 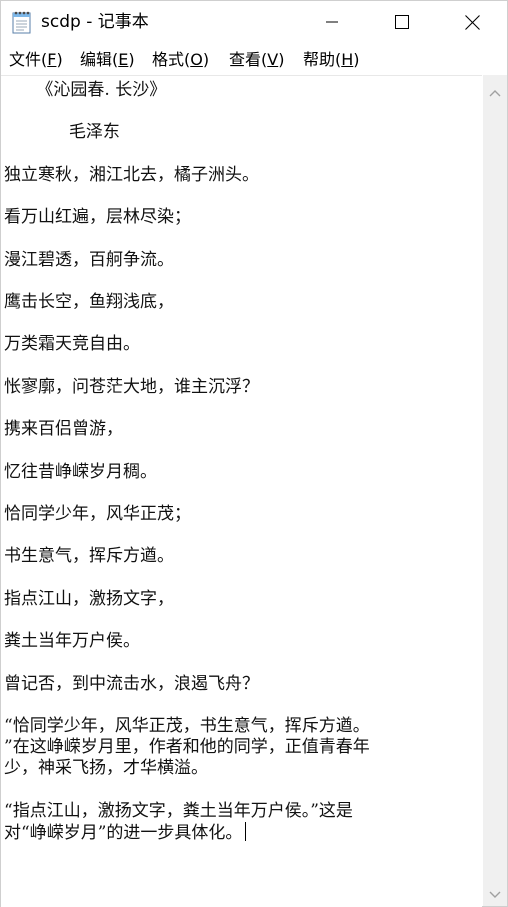 What do you see at coordinates (178, 810) in the screenshot?
I see `text-line: “指点江山，激扬文字，粪土当年万户侯。”这是` at bounding box center [178, 810].